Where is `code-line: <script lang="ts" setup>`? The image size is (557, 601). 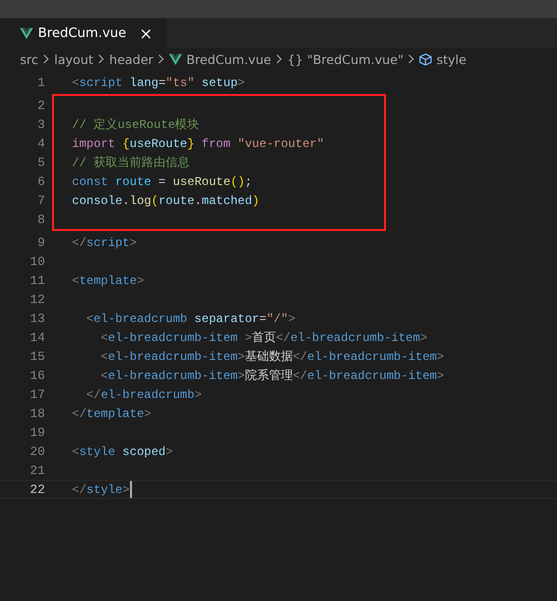 code-line: <script lang="ts" setup> is located at coordinates (158, 83).